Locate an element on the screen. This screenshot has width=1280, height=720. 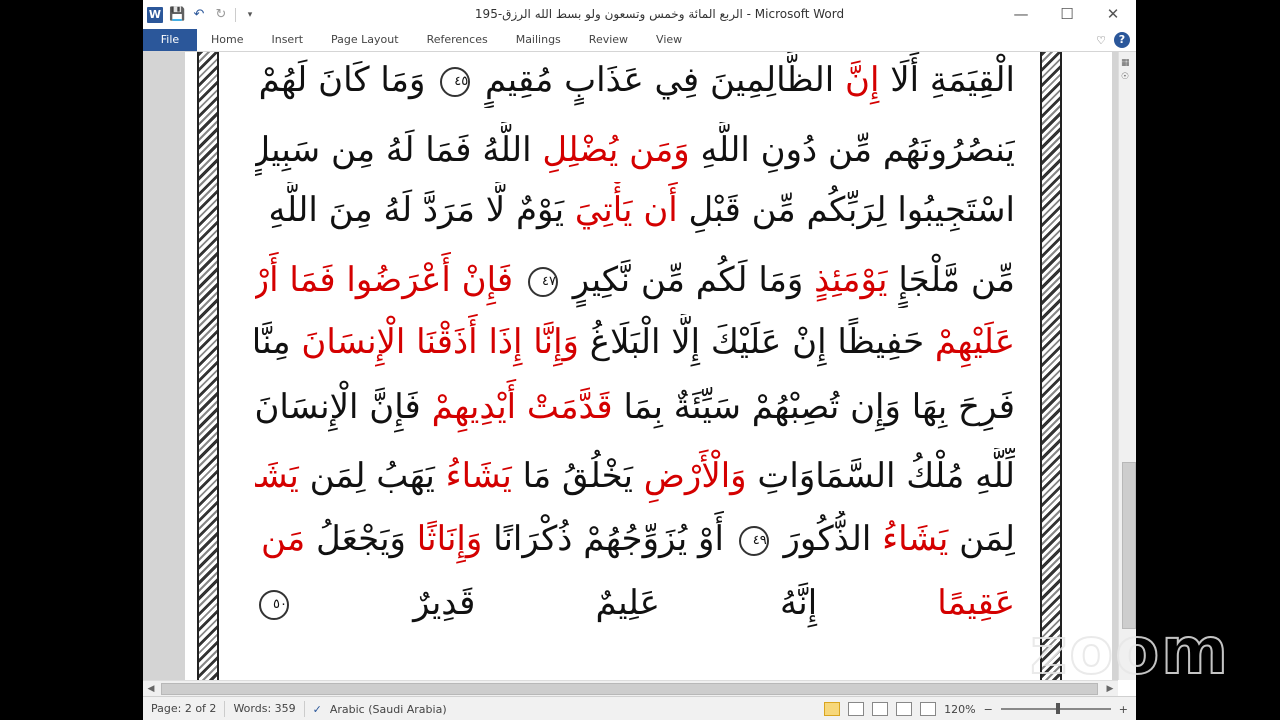
highlighted-text: أَن يَأْتِيَ is located at coordinates (626, 210).